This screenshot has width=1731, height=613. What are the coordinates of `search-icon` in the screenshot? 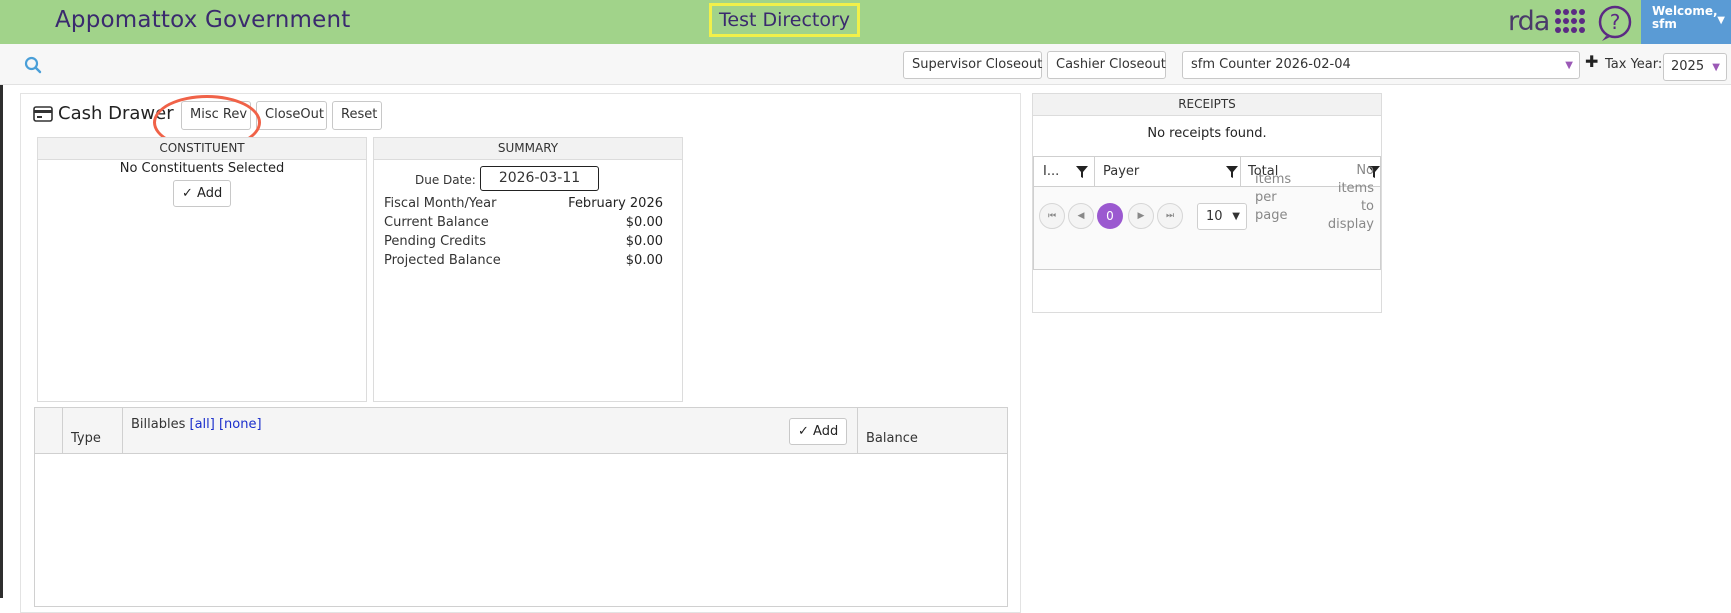 It's located at (33, 65).